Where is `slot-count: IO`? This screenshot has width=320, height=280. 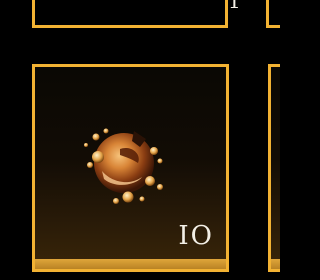 slot-count: IO is located at coordinates (196, 236).